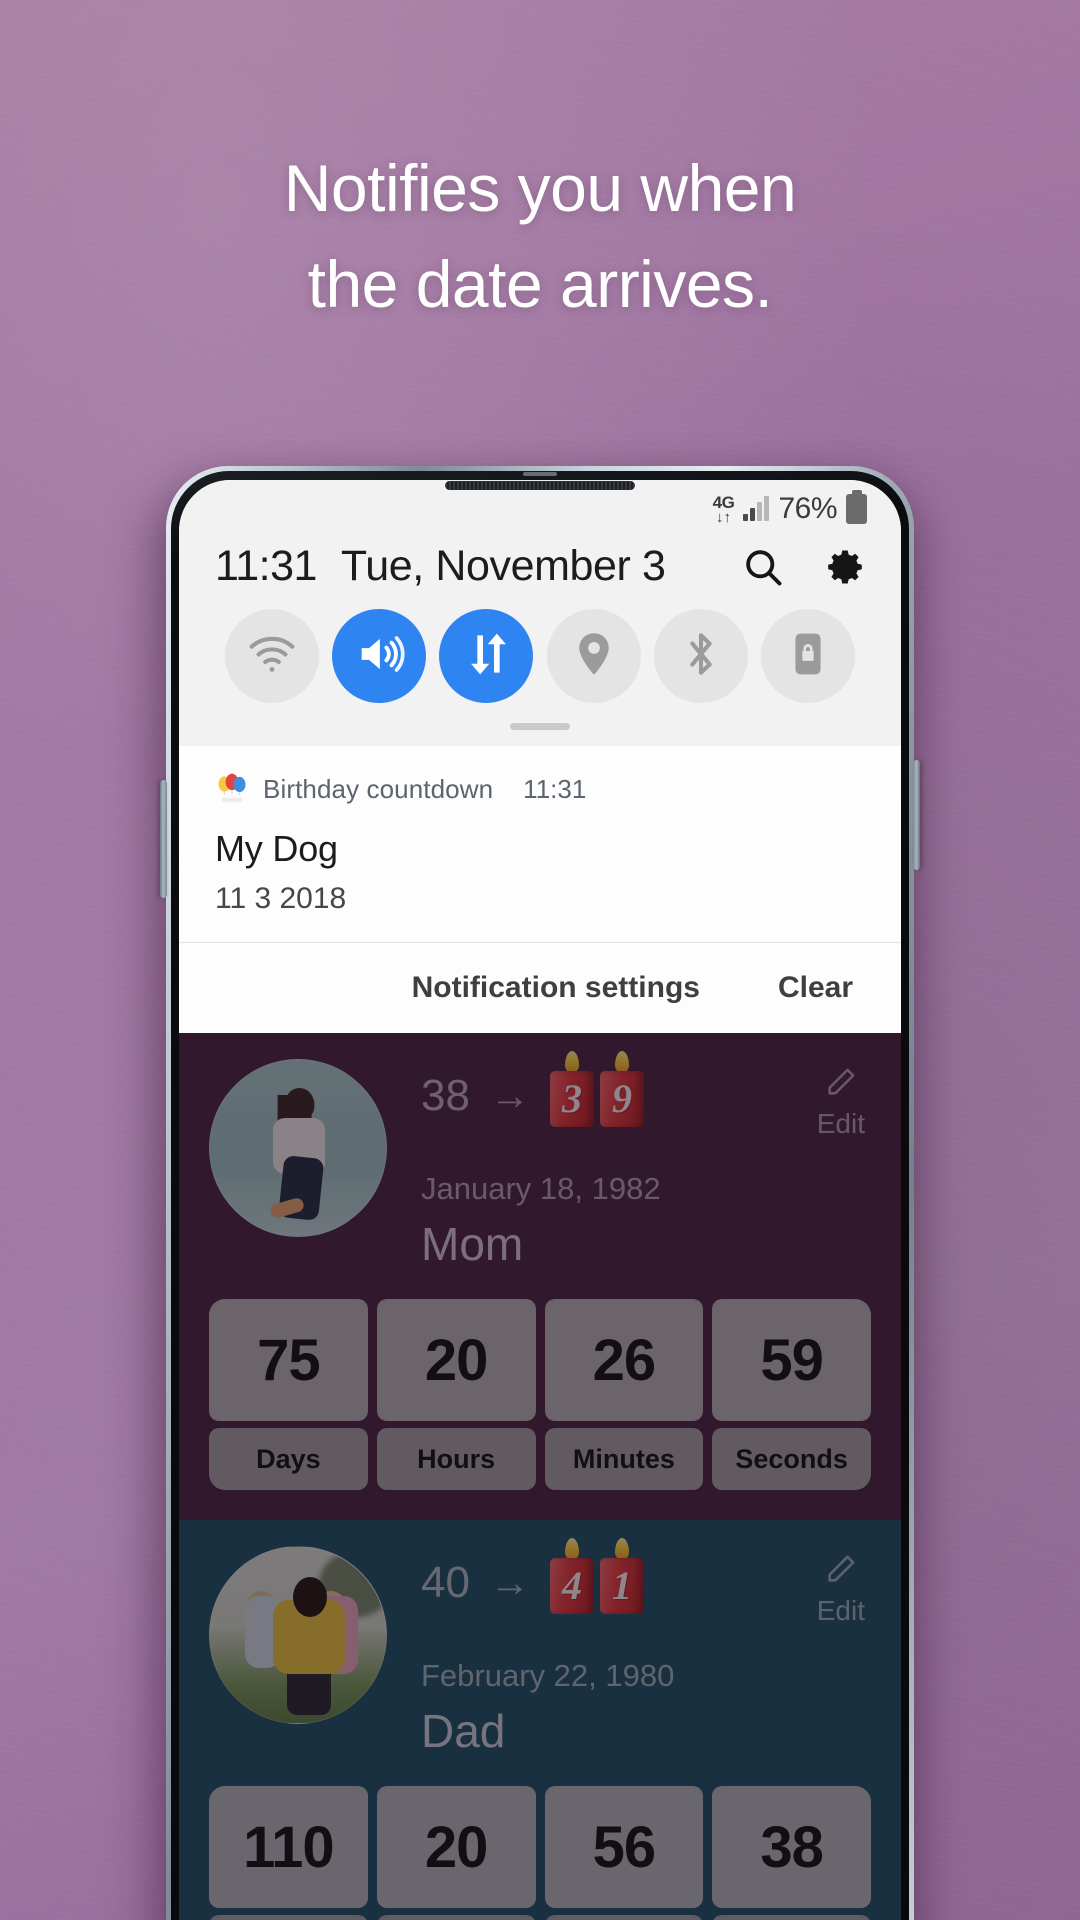 The image size is (1080, 1920). Describe the element at coordinates (791, 1360) in the screenshot. I see `countdown-value: 59` at that location.